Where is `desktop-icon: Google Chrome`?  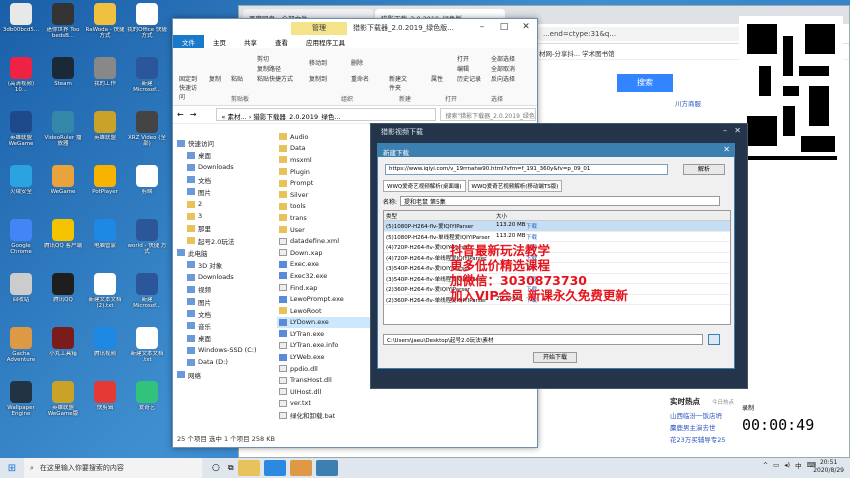
desktop-icon: Google Chrome is located at coordinates (21, 237).